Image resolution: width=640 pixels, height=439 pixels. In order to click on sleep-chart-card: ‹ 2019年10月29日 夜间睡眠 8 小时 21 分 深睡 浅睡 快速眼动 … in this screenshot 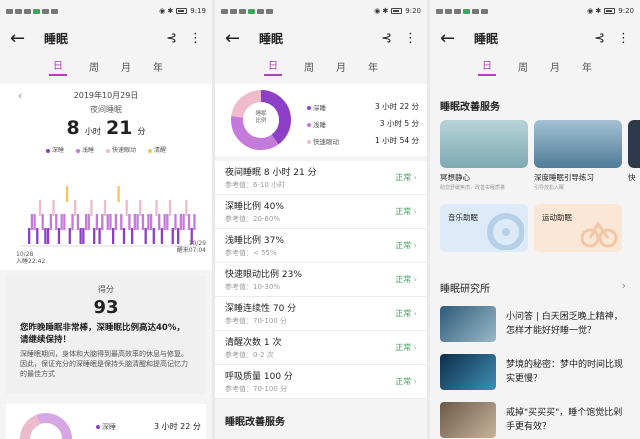, I will do `click(106, 177)`.